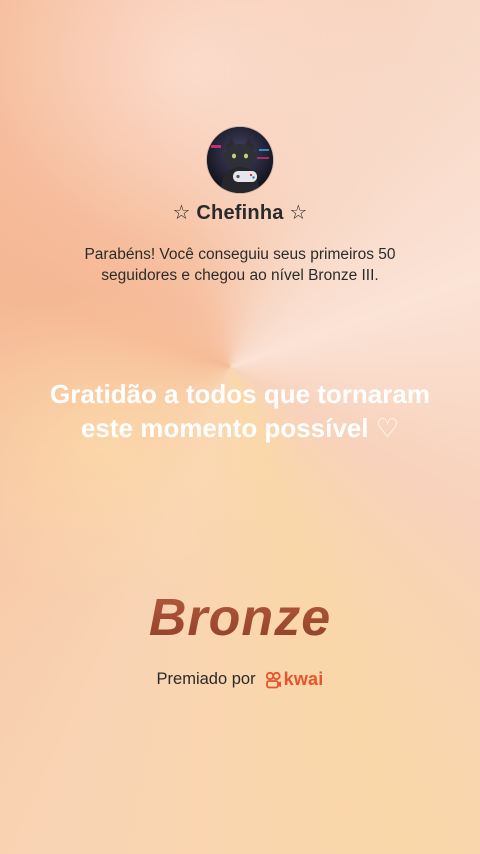 The height and width of the screenshot is (854, 480). I want to click on awarded-by-line: Premiado por kwai, so click(240, 679).